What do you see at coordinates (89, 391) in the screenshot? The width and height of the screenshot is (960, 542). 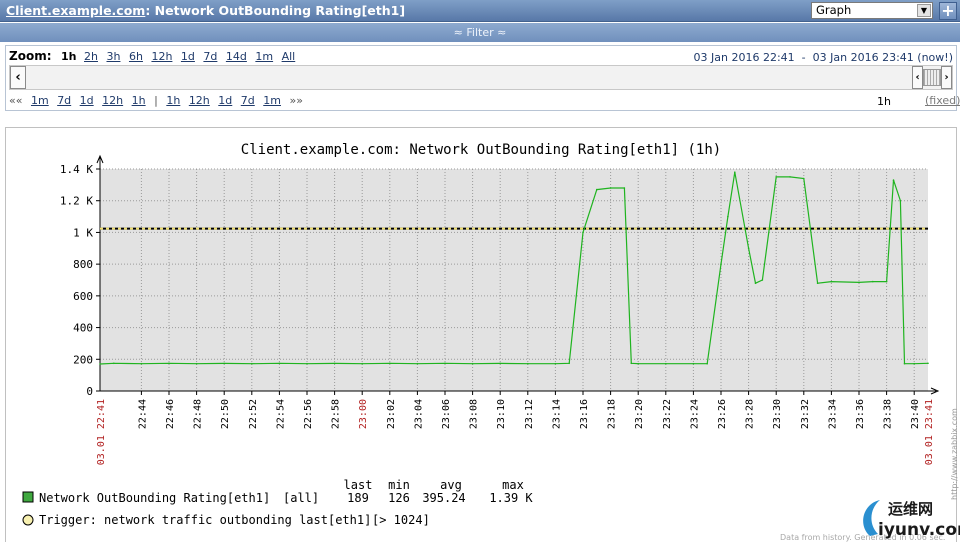 I see `y-tick-label: 0` at bounding box center [89, 391].